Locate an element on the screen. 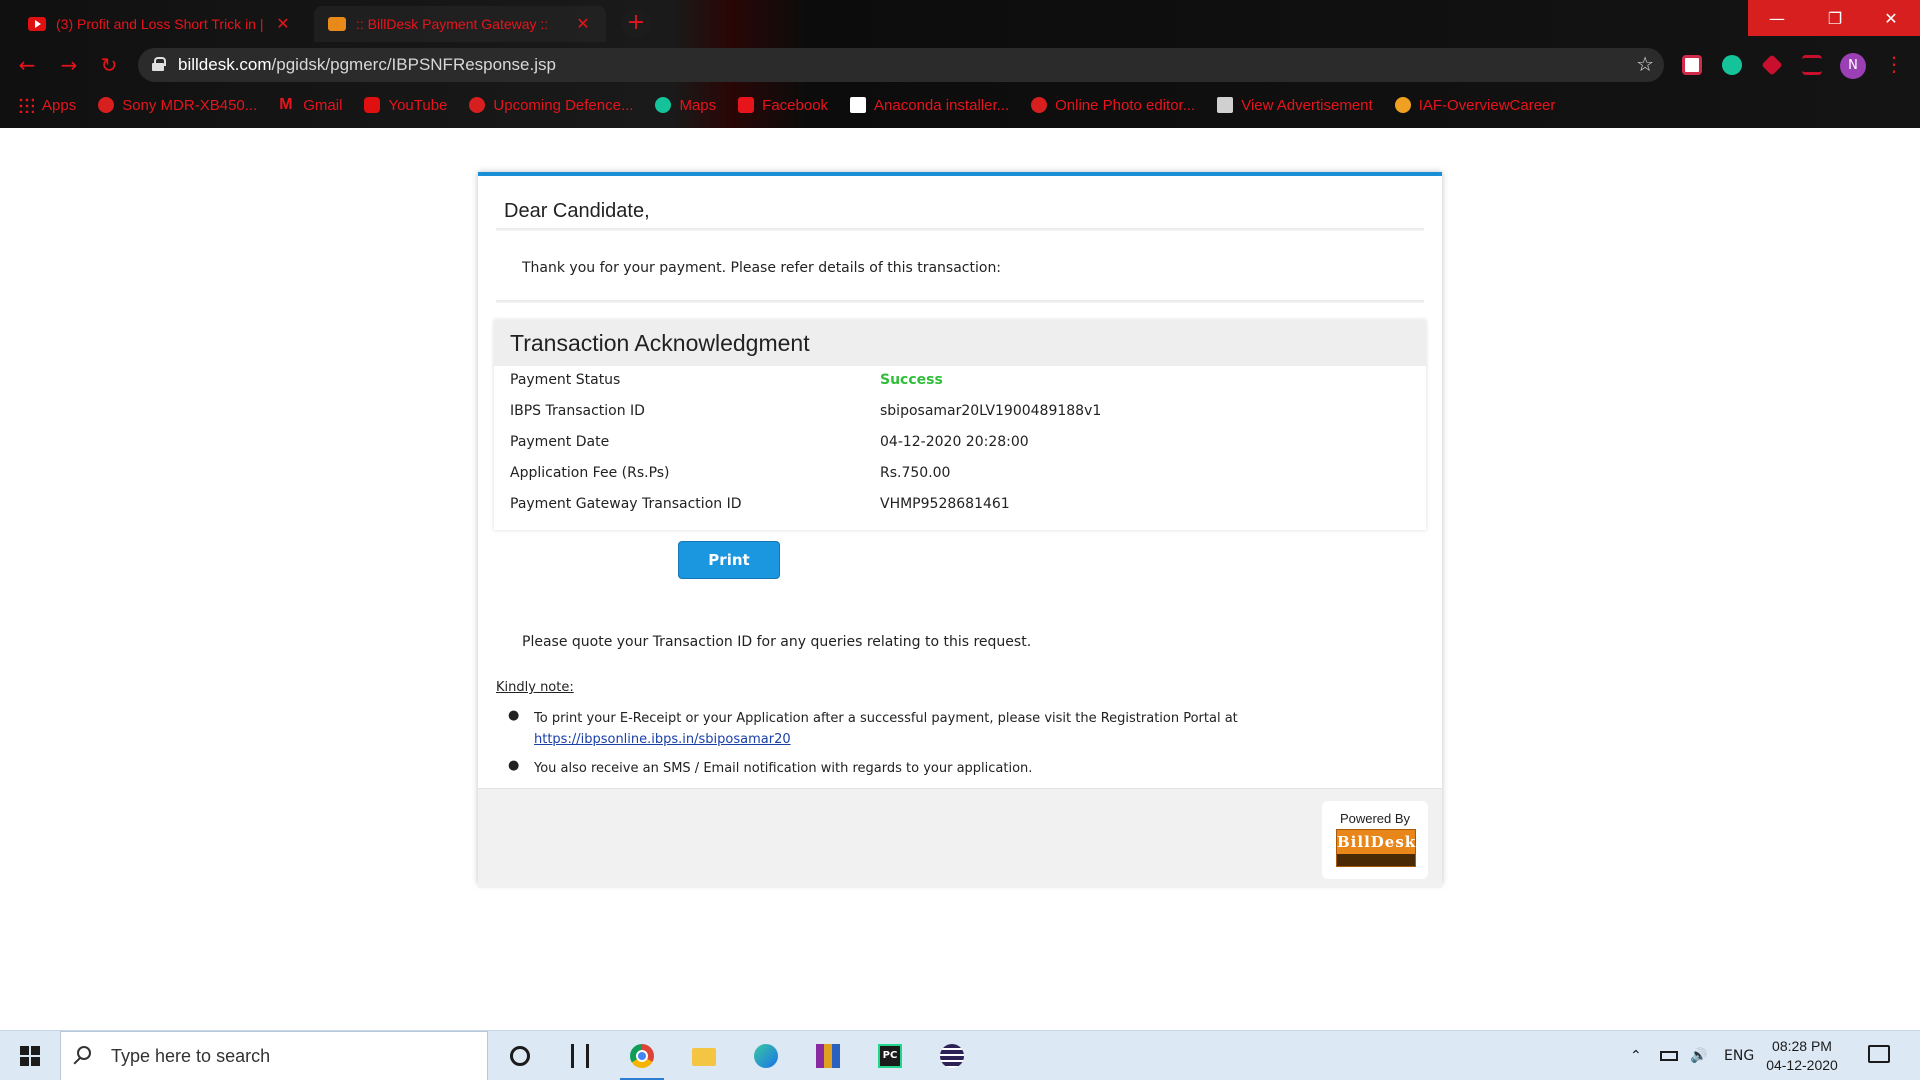  taskbar-file-explorer is located at coordinates (704, 1055).